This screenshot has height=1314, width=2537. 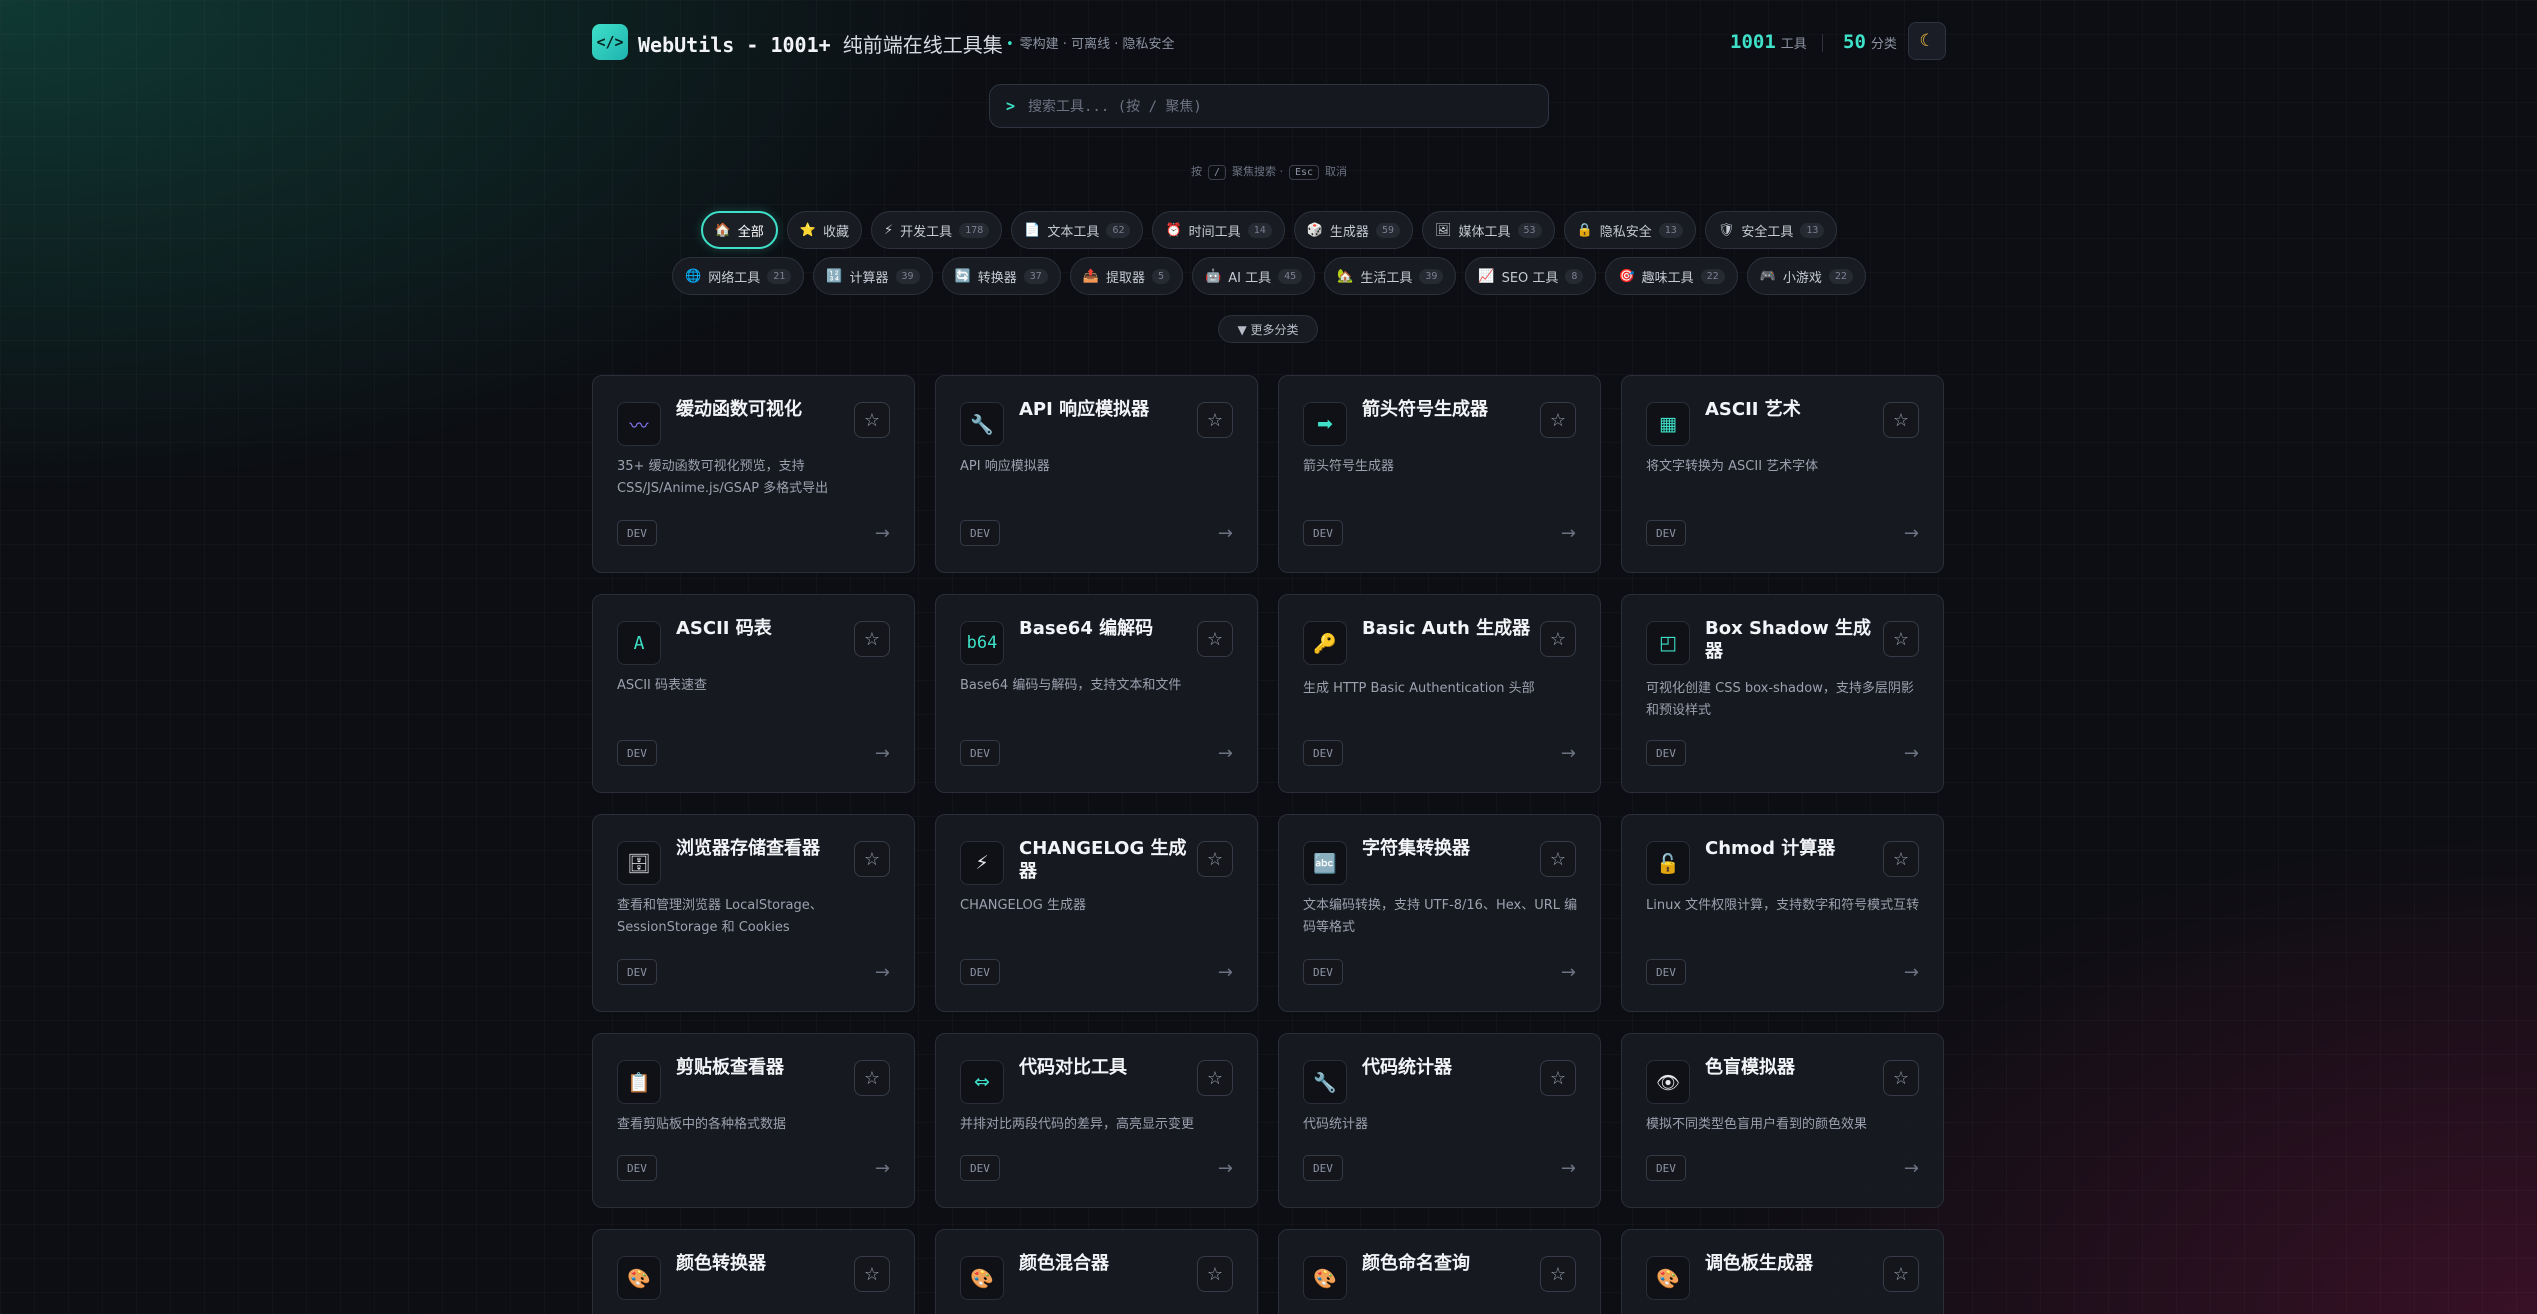 What do you see at coordinates (1790, 409) in the screenshot?
I see `tool-title: ASCII 艺术` at bounding box center [1790, 409].